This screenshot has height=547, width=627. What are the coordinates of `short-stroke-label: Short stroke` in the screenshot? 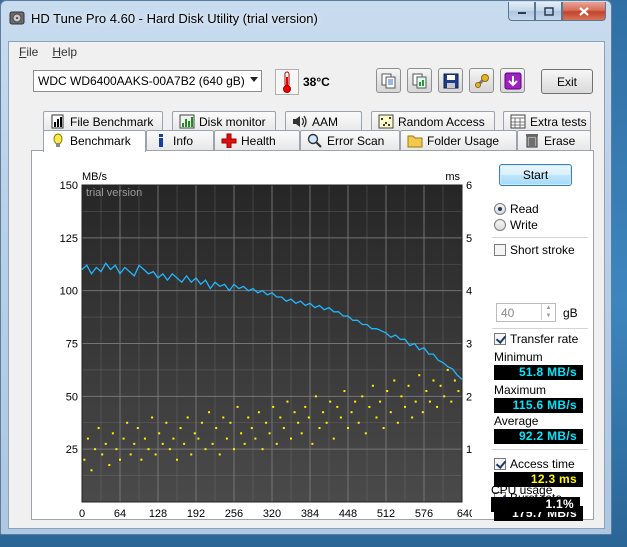 It's located at (542, 250).